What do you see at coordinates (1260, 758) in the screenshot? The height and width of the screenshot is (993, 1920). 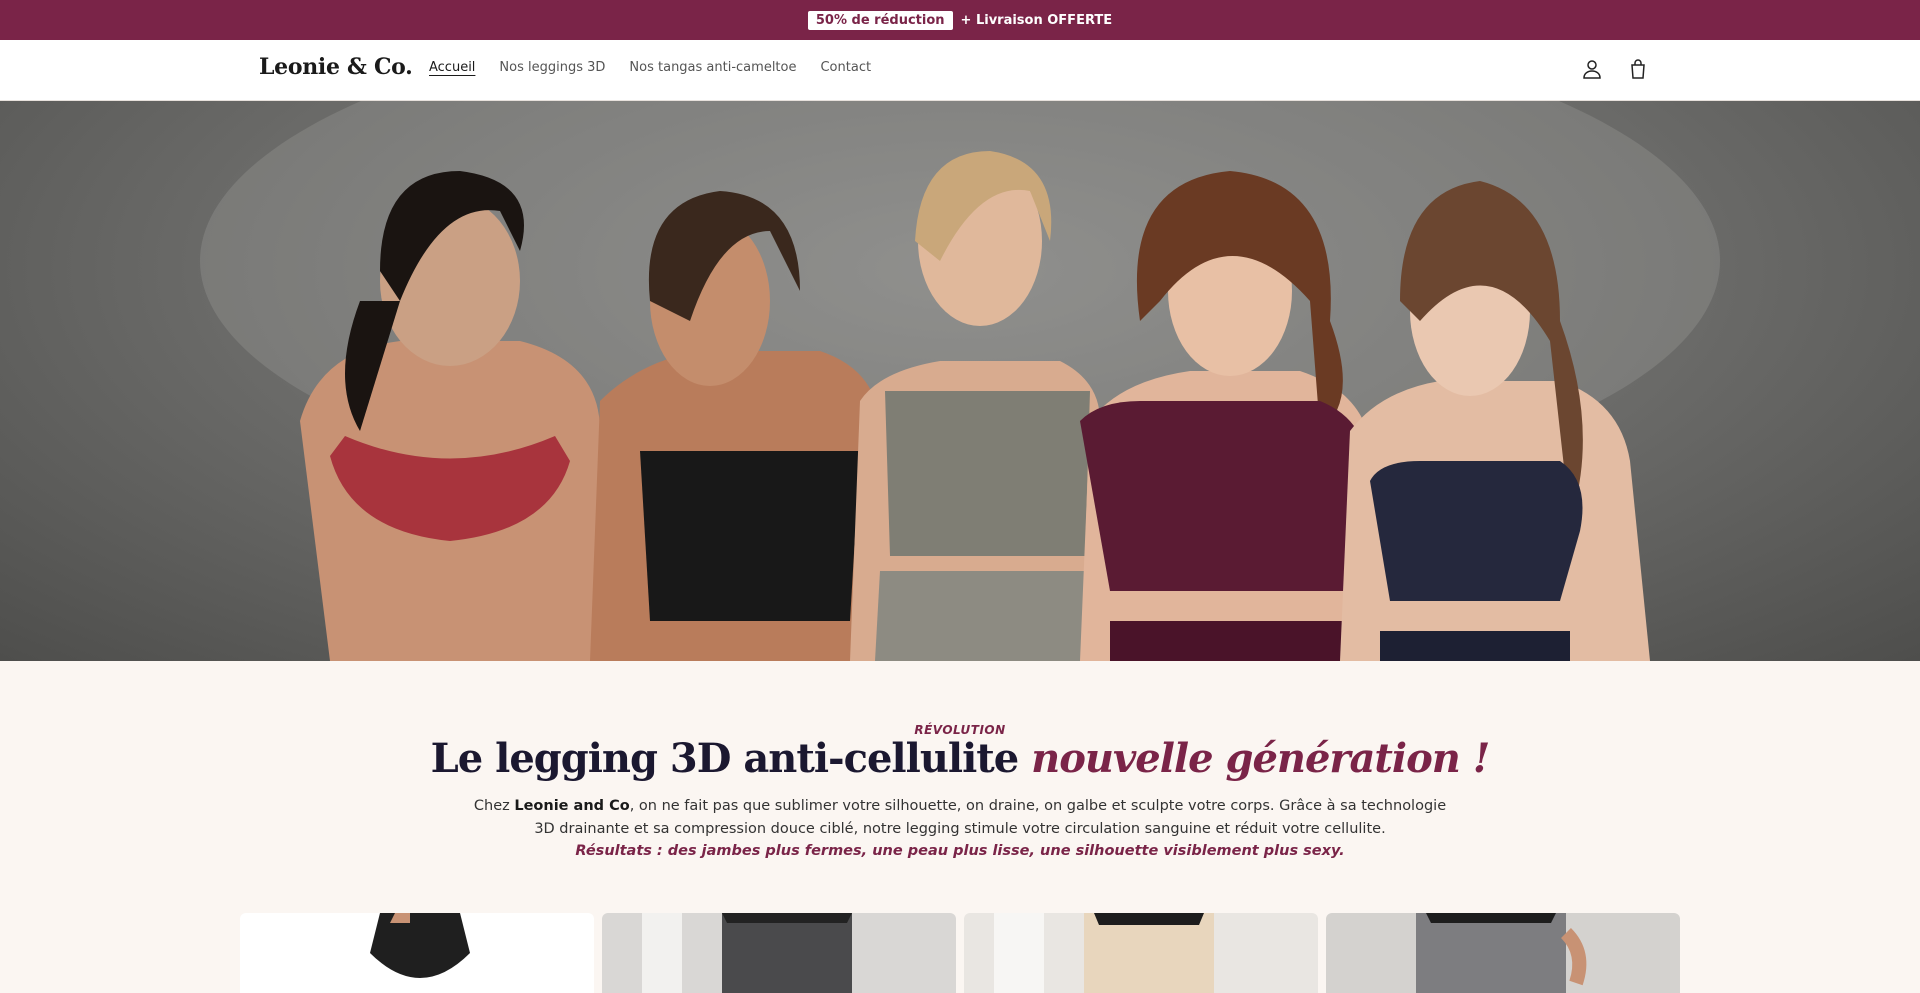 I see `headline-accent: nouvelle génération !` at bounding box center [1260, 758].